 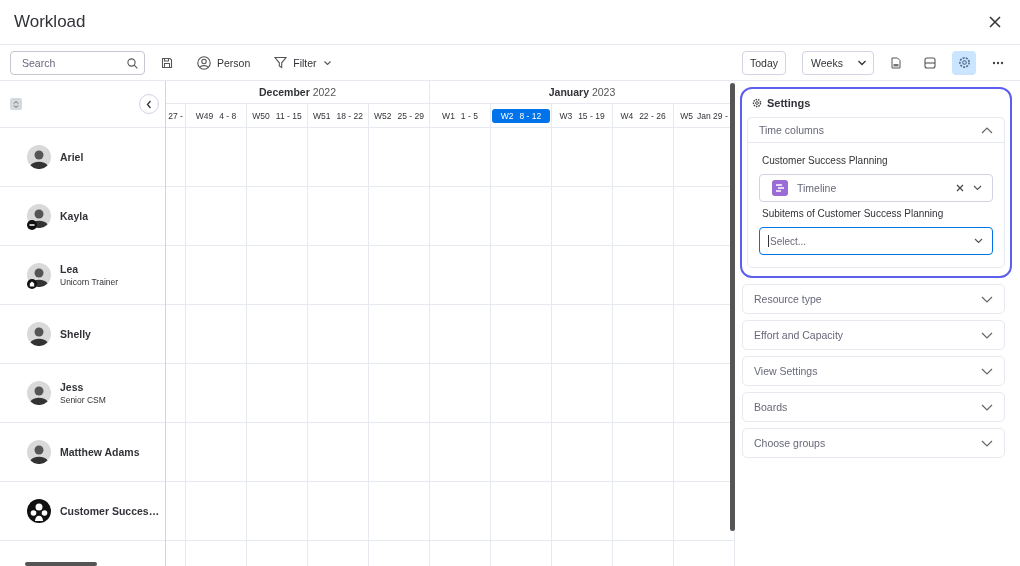 I want to click on week-label: W49 4 - 8, so click(x=216, y=115).